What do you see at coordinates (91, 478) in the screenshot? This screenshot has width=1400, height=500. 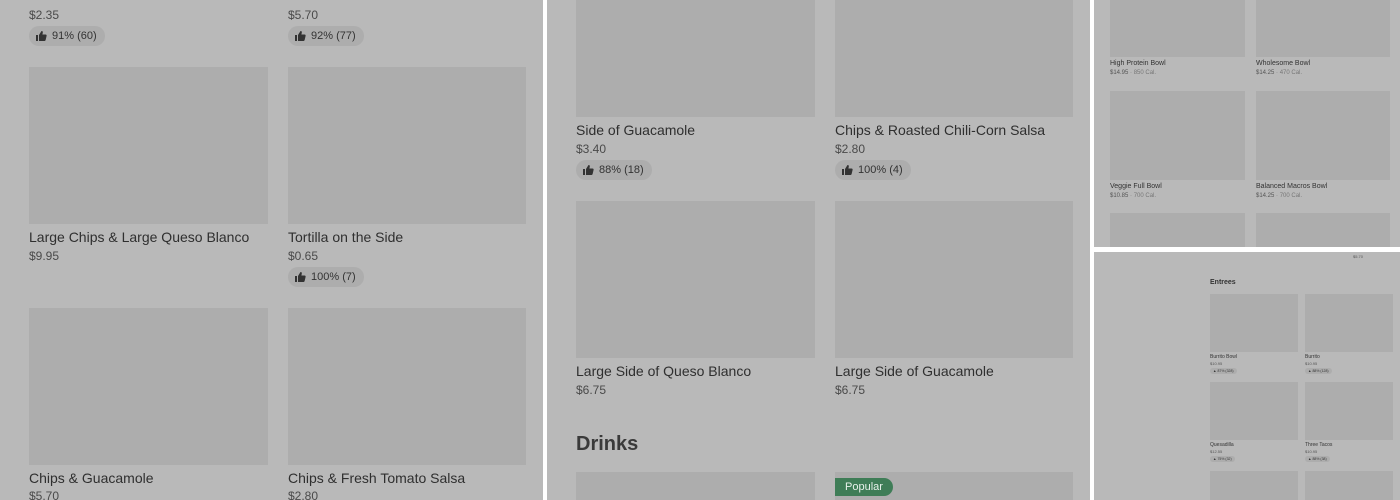 I see `item-name: Chips & Guacamole` at bounding box center [91, 478].